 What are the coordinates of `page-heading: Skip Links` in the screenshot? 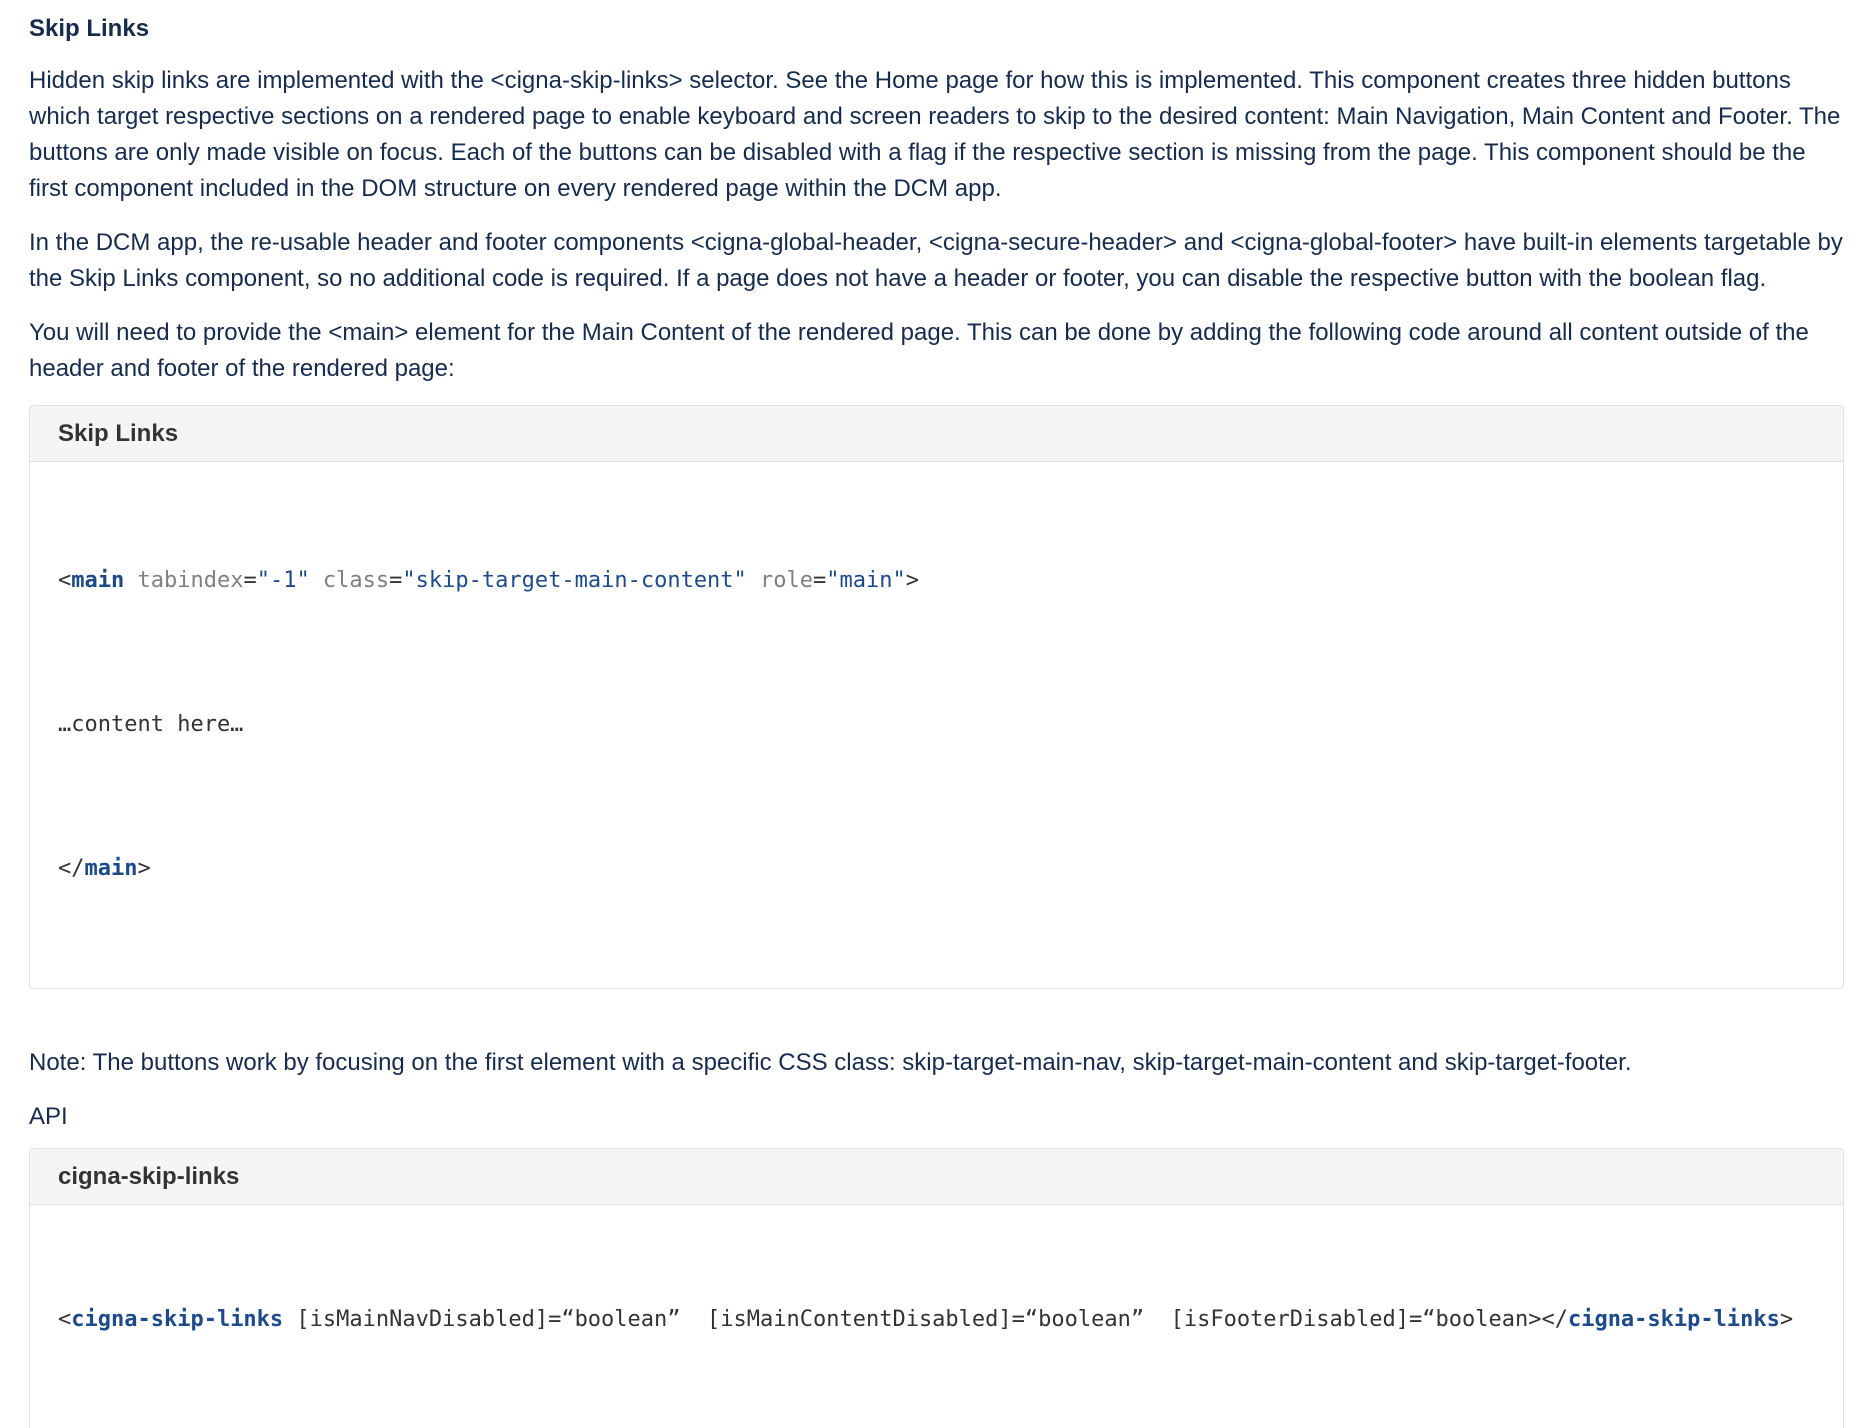 It's located at (89, 28).